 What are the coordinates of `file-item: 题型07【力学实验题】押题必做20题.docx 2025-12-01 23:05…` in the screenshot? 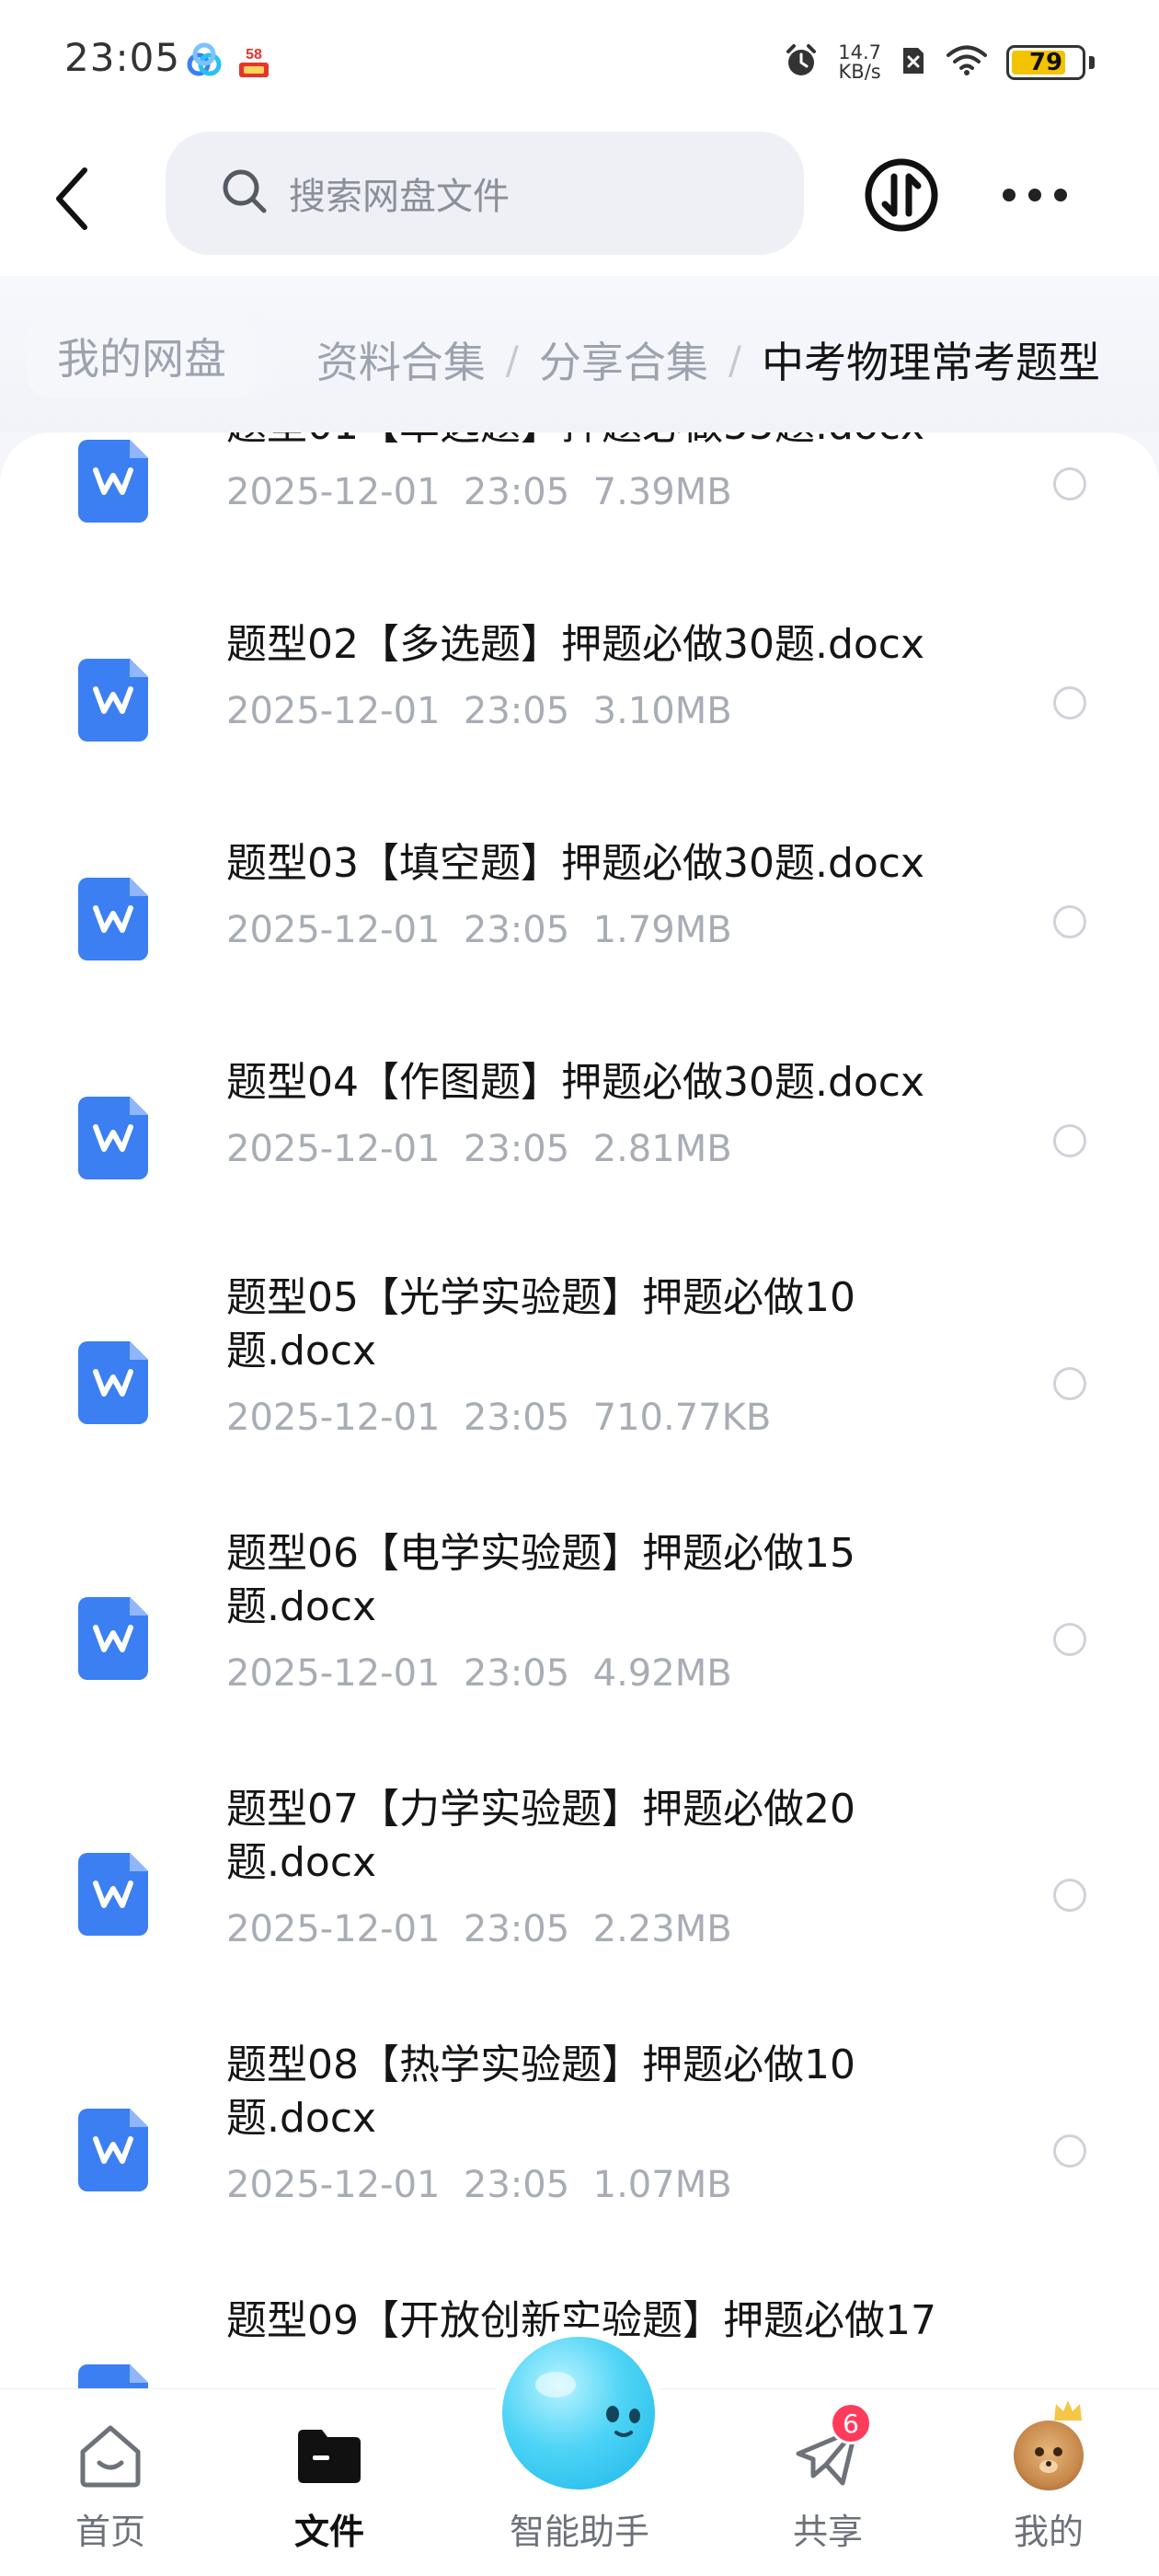 It's located at (579, 1890).